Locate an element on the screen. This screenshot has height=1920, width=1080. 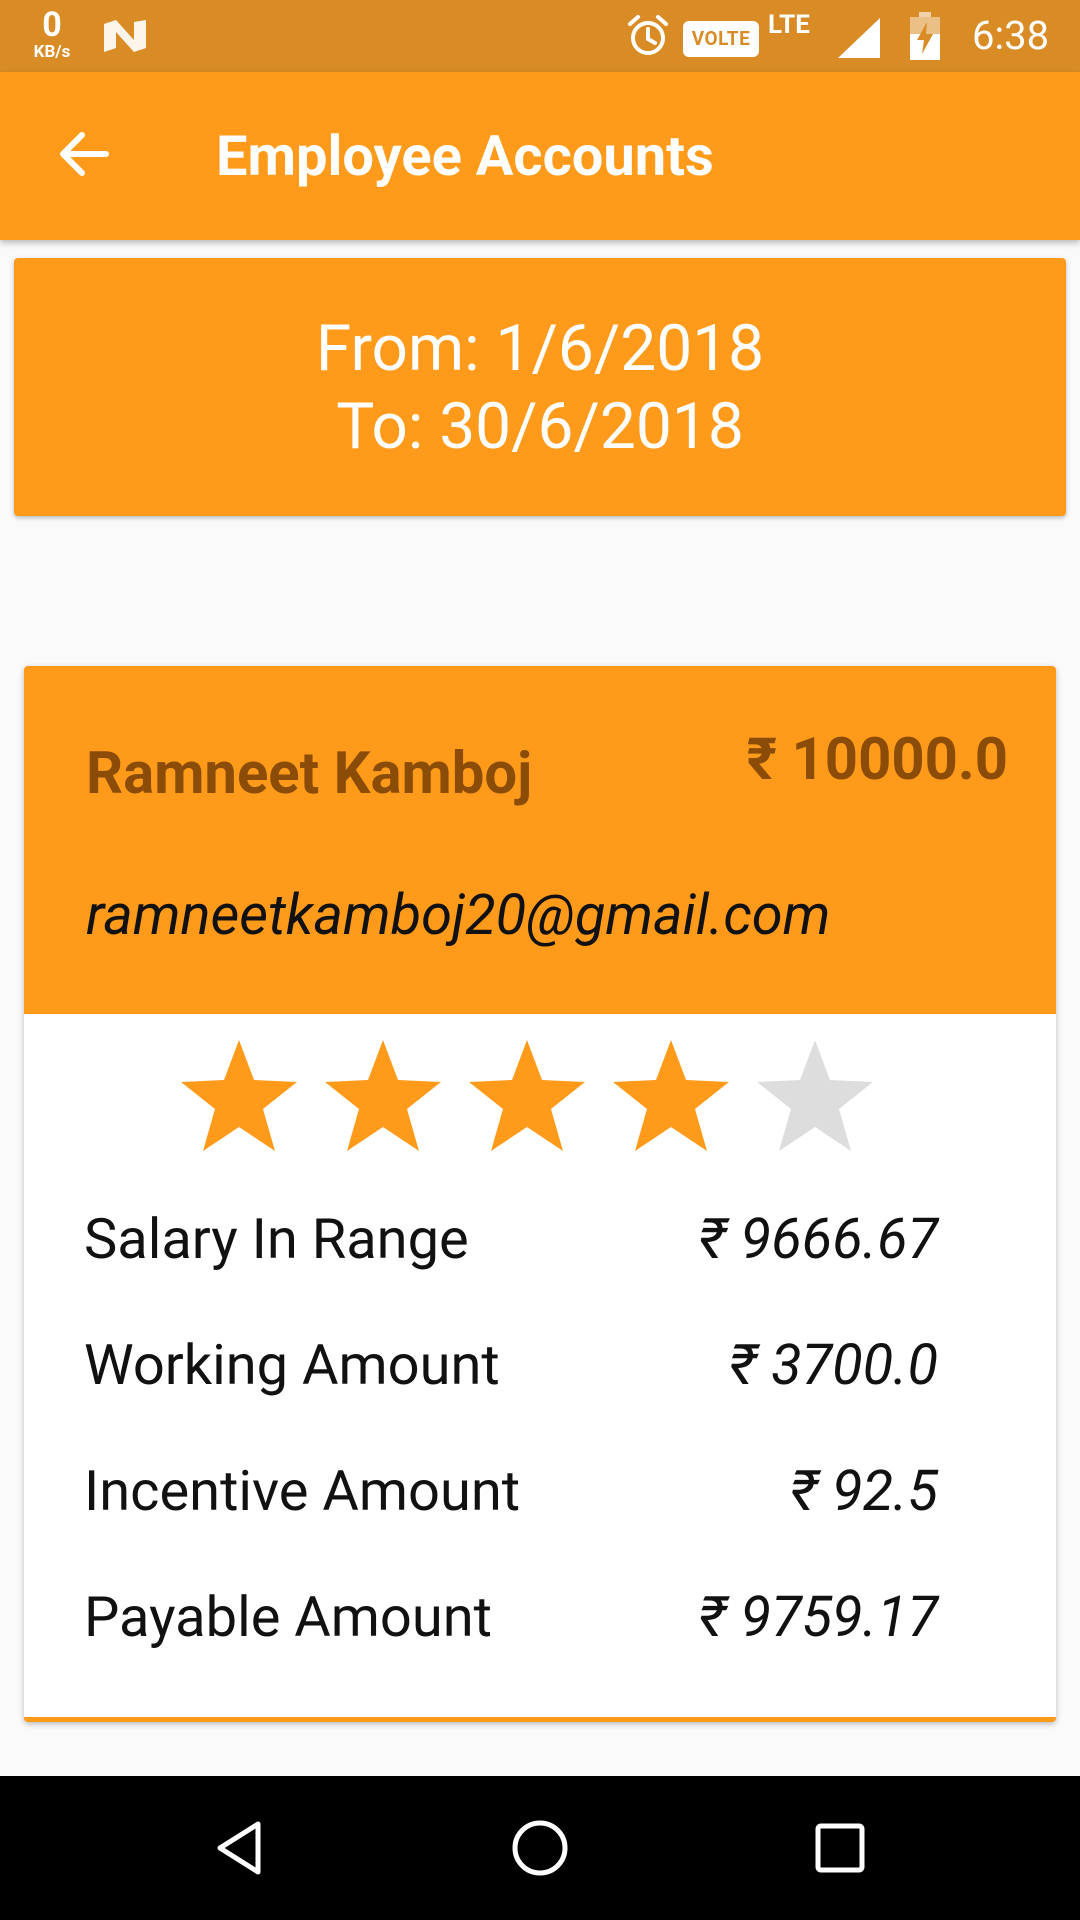
star-empty-icon is located at coordinates (815, 1099).